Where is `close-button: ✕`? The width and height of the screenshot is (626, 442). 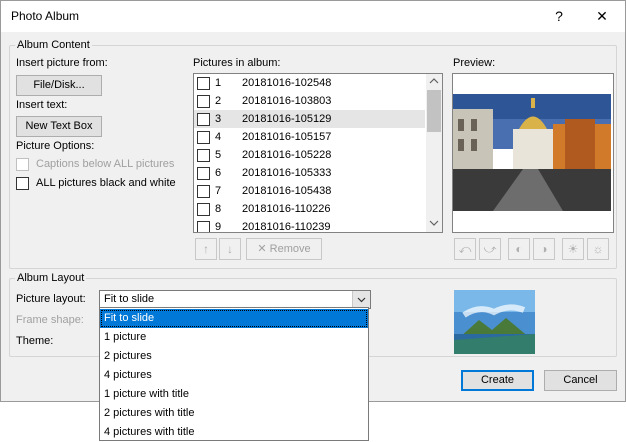
close-button: ✕ is located at coordinates (602, 16).